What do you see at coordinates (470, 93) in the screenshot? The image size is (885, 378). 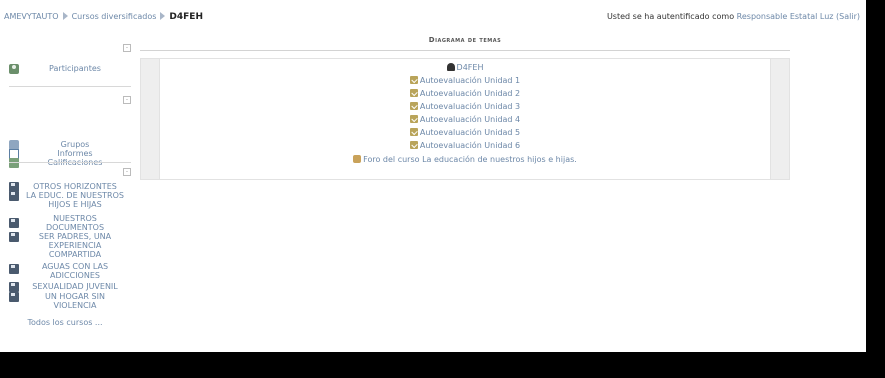 I see `activity-link: Autoevaluación Unidad 2` at bounding box center [470, 93].